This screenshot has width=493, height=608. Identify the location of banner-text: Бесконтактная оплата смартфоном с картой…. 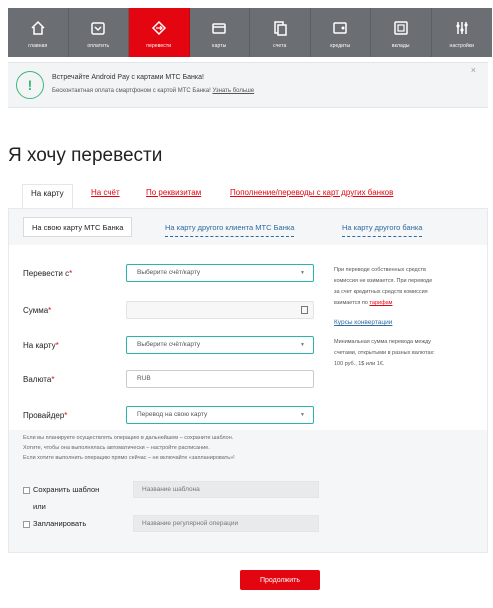
(153, 91).